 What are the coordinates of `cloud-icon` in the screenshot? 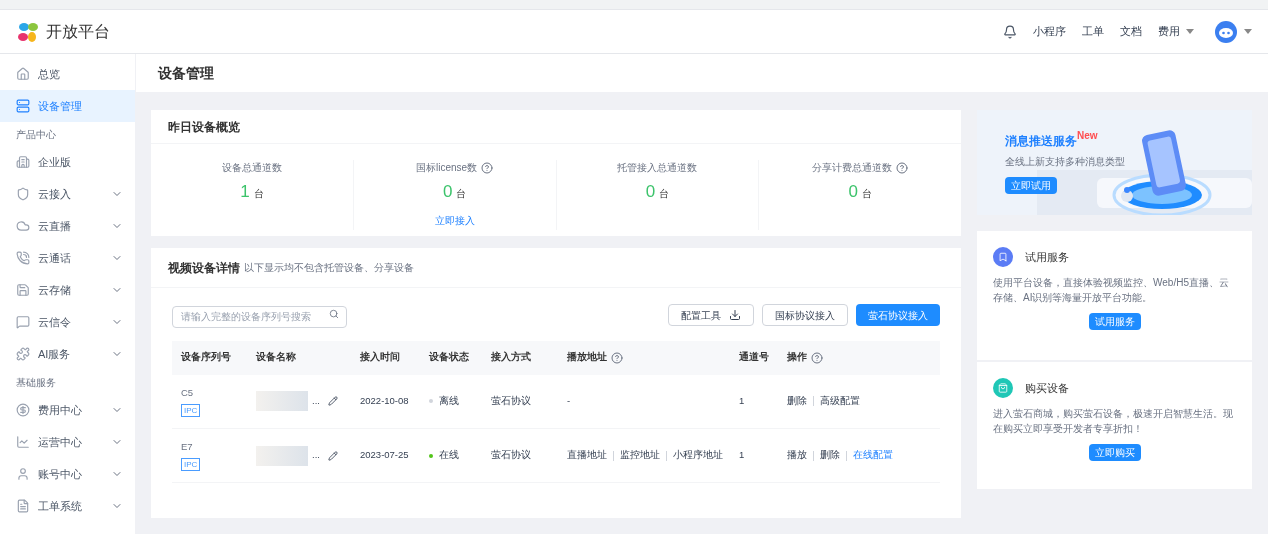 It's located at (23, 226).